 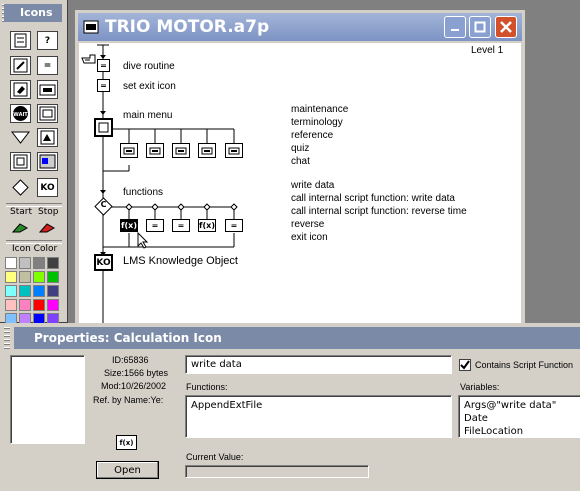 What do you see at coordinates (20, 137) in the screenshot?
I see `decision-tool-icon` at bounding box center [20, 137].